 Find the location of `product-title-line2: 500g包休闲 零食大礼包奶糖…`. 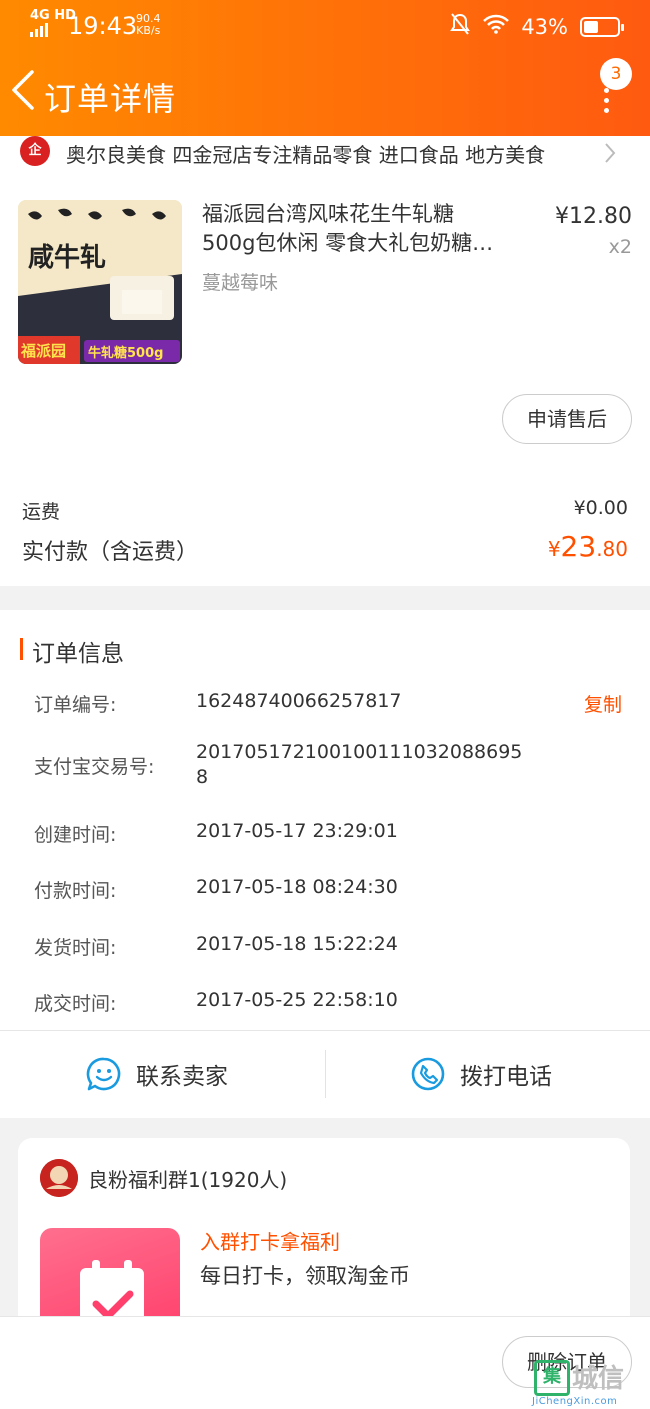

product-title-line2: 500g包休闲 零食大礼包奶糖… is located at coordinates (348, 243).